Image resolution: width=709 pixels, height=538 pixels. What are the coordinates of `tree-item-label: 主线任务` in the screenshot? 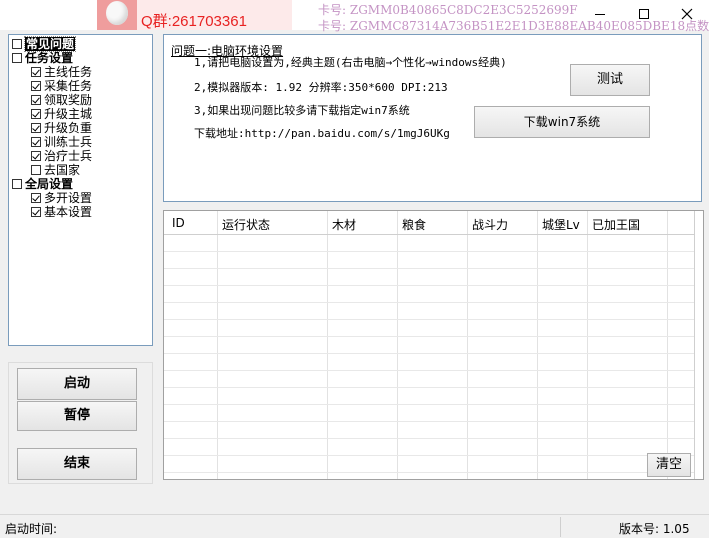 It's located at (68, 72).